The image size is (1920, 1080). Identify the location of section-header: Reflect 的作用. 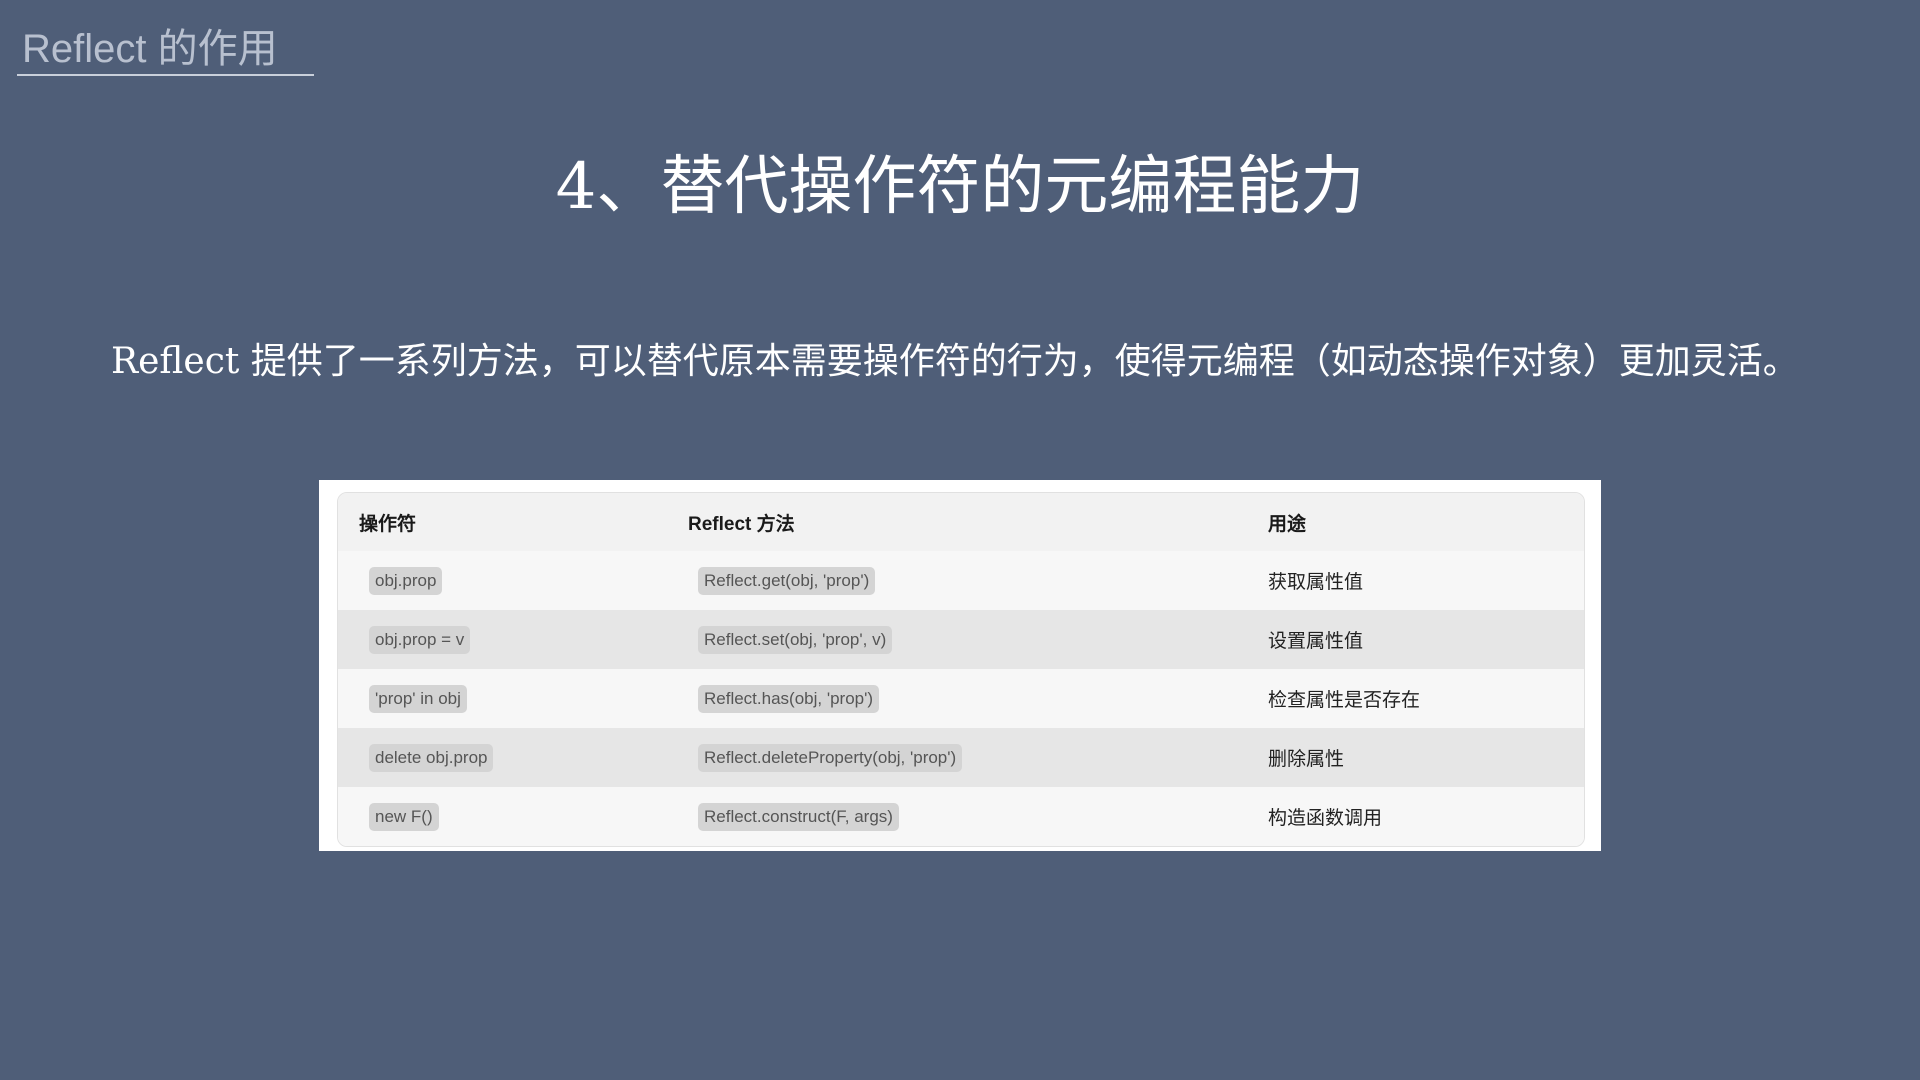
(150, 49).